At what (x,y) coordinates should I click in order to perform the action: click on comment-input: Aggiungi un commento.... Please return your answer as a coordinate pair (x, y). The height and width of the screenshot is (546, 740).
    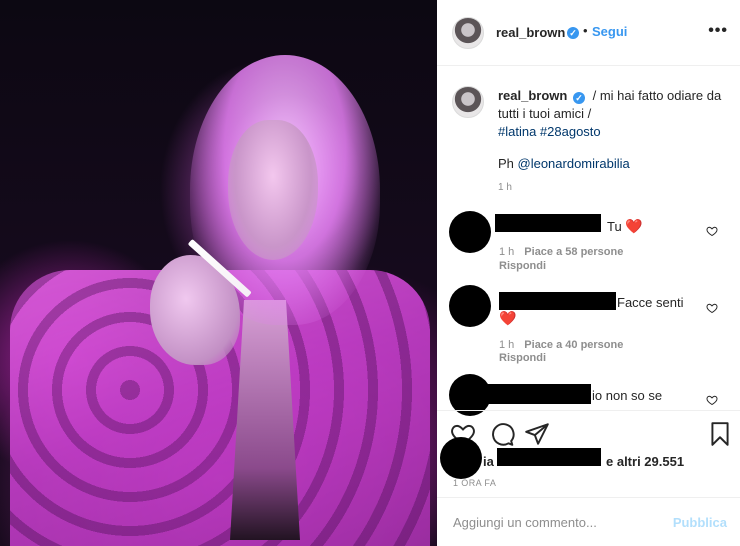
    Looking at the image, I should click on (525, 522).